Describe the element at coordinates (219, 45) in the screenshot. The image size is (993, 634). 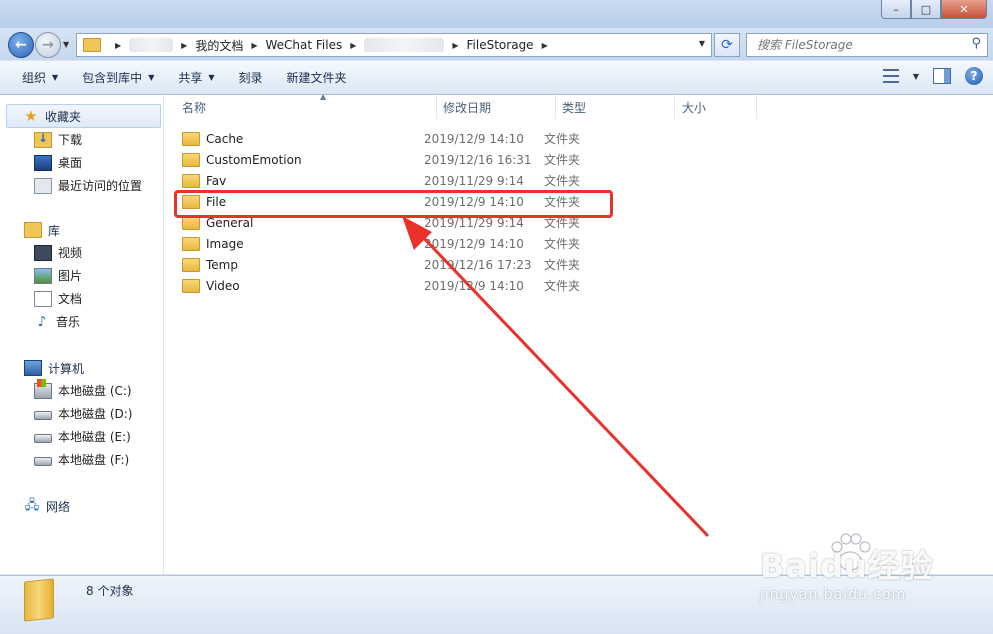
I see `breadcrumb-item: 我的文档` at that location.